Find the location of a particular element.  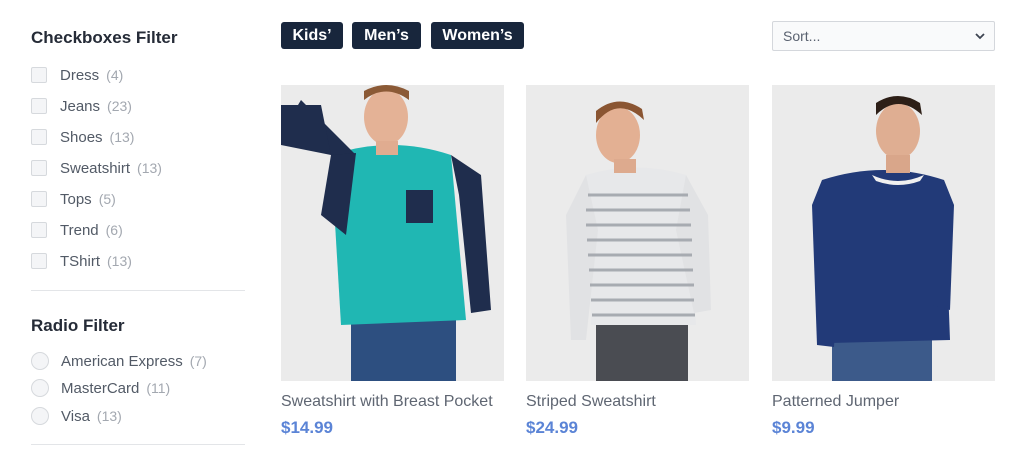

chevron-down-icon is located at coordinates (980, 36).